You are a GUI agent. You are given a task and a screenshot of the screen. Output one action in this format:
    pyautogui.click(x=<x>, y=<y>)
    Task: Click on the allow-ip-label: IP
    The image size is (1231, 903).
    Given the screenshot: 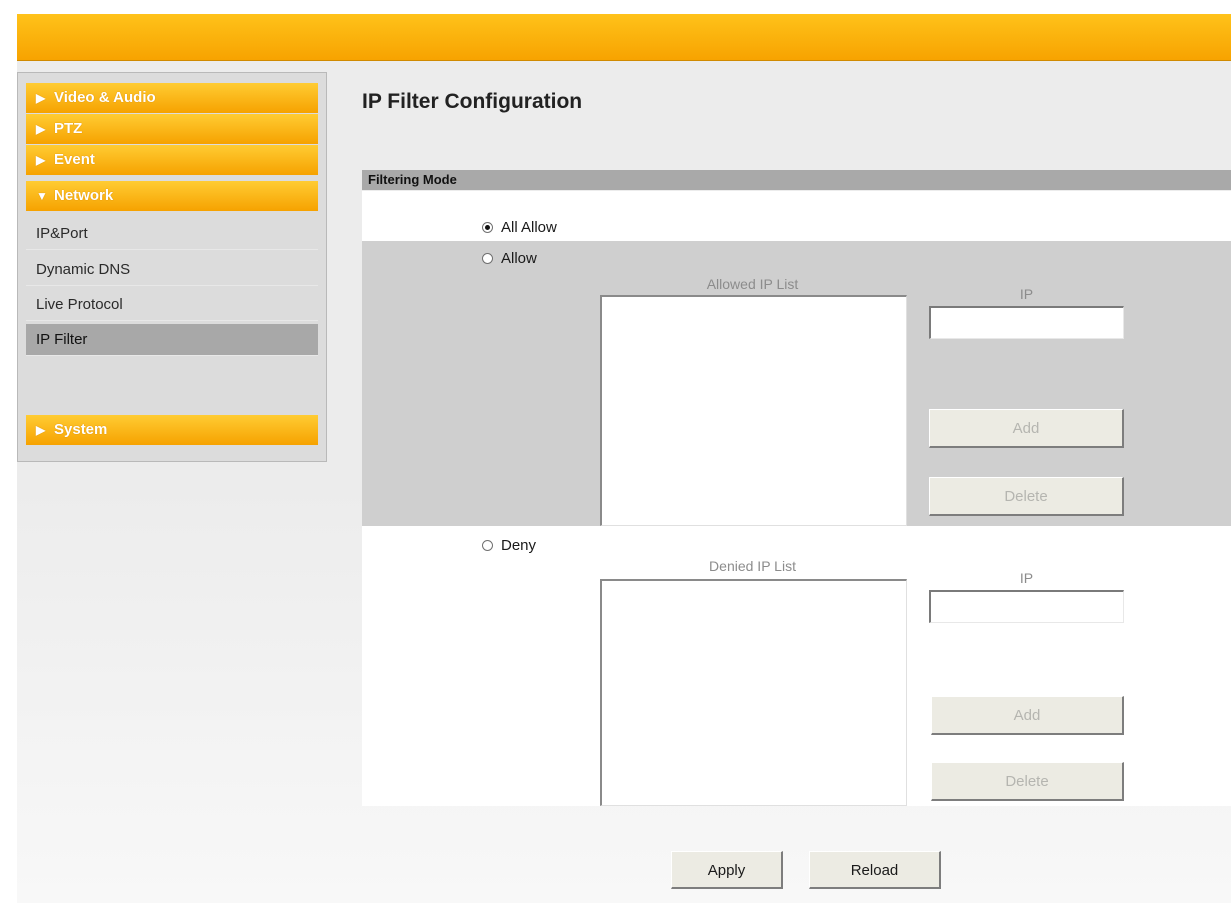 What is the action you would take?
    pyautogui.click(x=1026, y=294)
    